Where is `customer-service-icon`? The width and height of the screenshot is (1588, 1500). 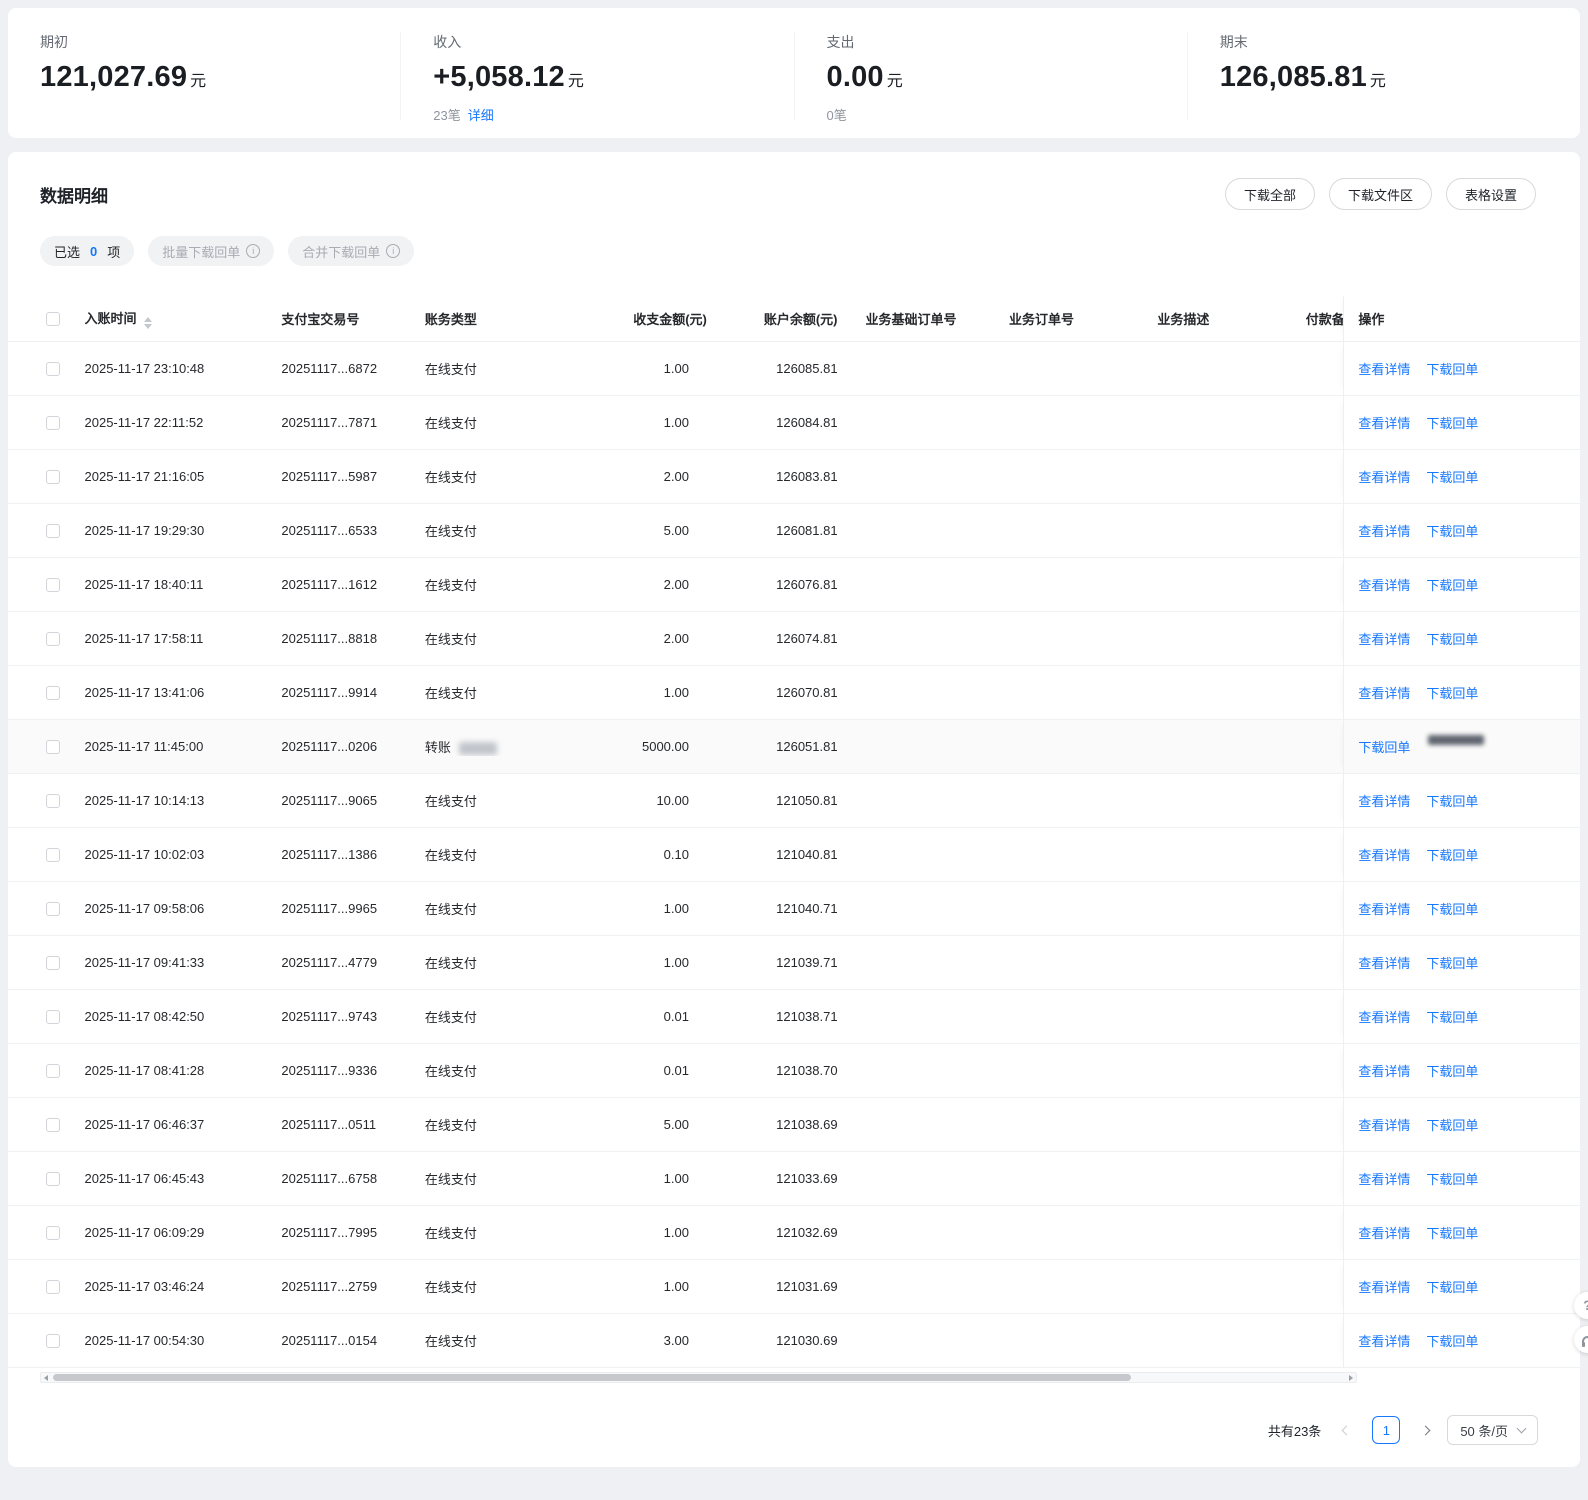 customer-service-icon is located at coordinates (1581, 1339).